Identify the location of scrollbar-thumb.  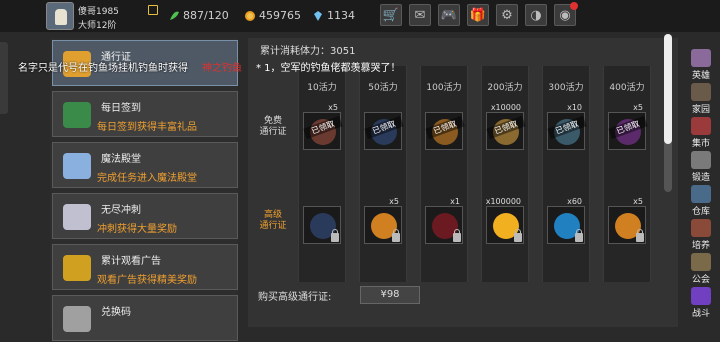
(668, 89).